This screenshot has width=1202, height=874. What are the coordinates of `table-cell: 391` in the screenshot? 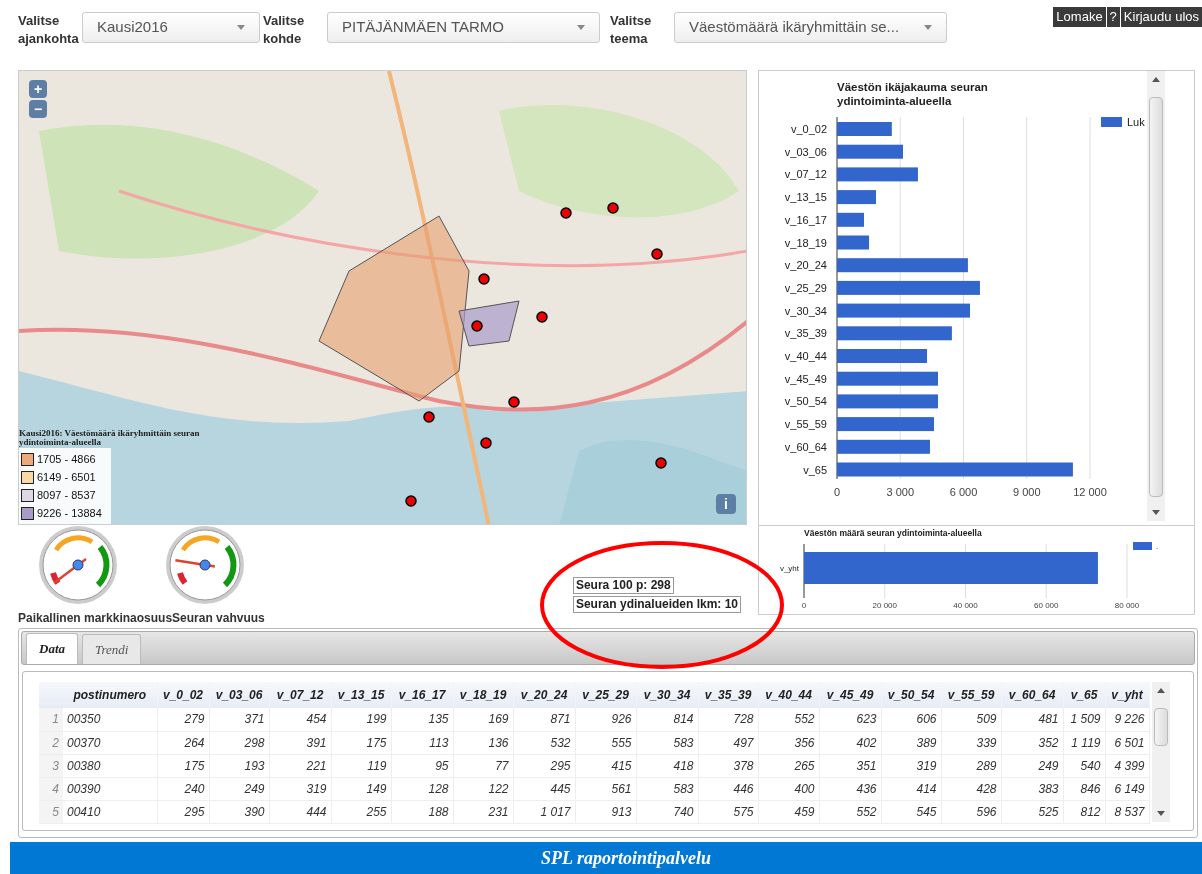 It's located at (300, 742).